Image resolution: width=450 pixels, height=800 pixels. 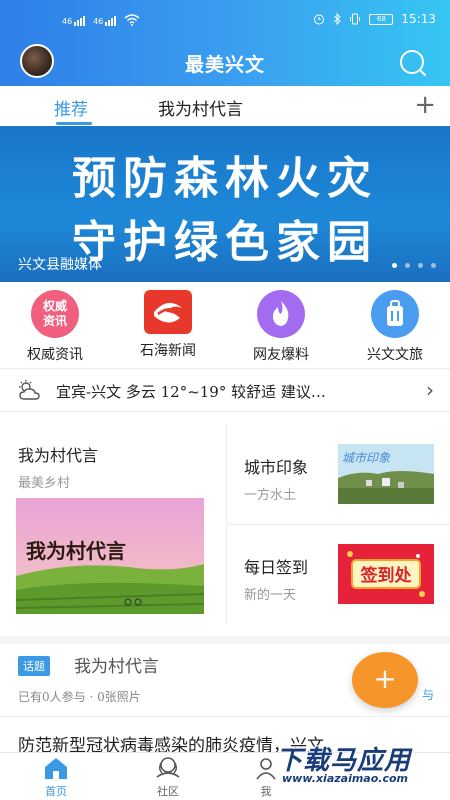 I want to click on luggage-icon, so click(x=395, y=314).